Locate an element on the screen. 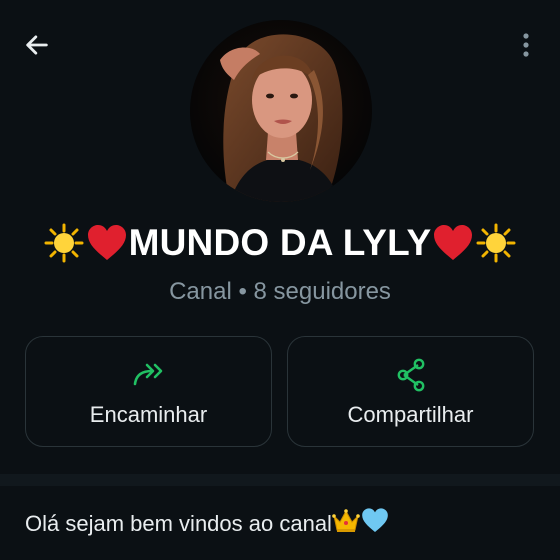  back-button is located at coordinates (37, 45).